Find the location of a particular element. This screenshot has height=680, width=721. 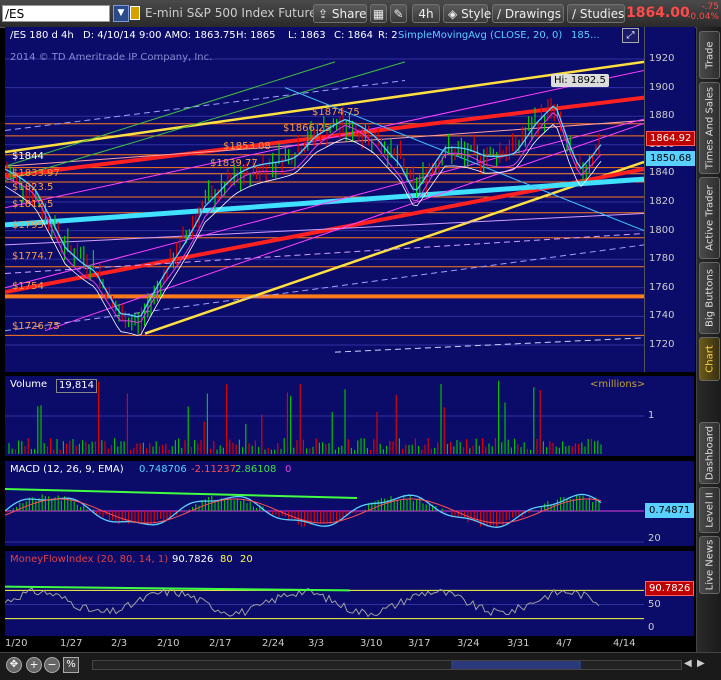

mfi-overbought: 80 is located at coordinates (226, 559).